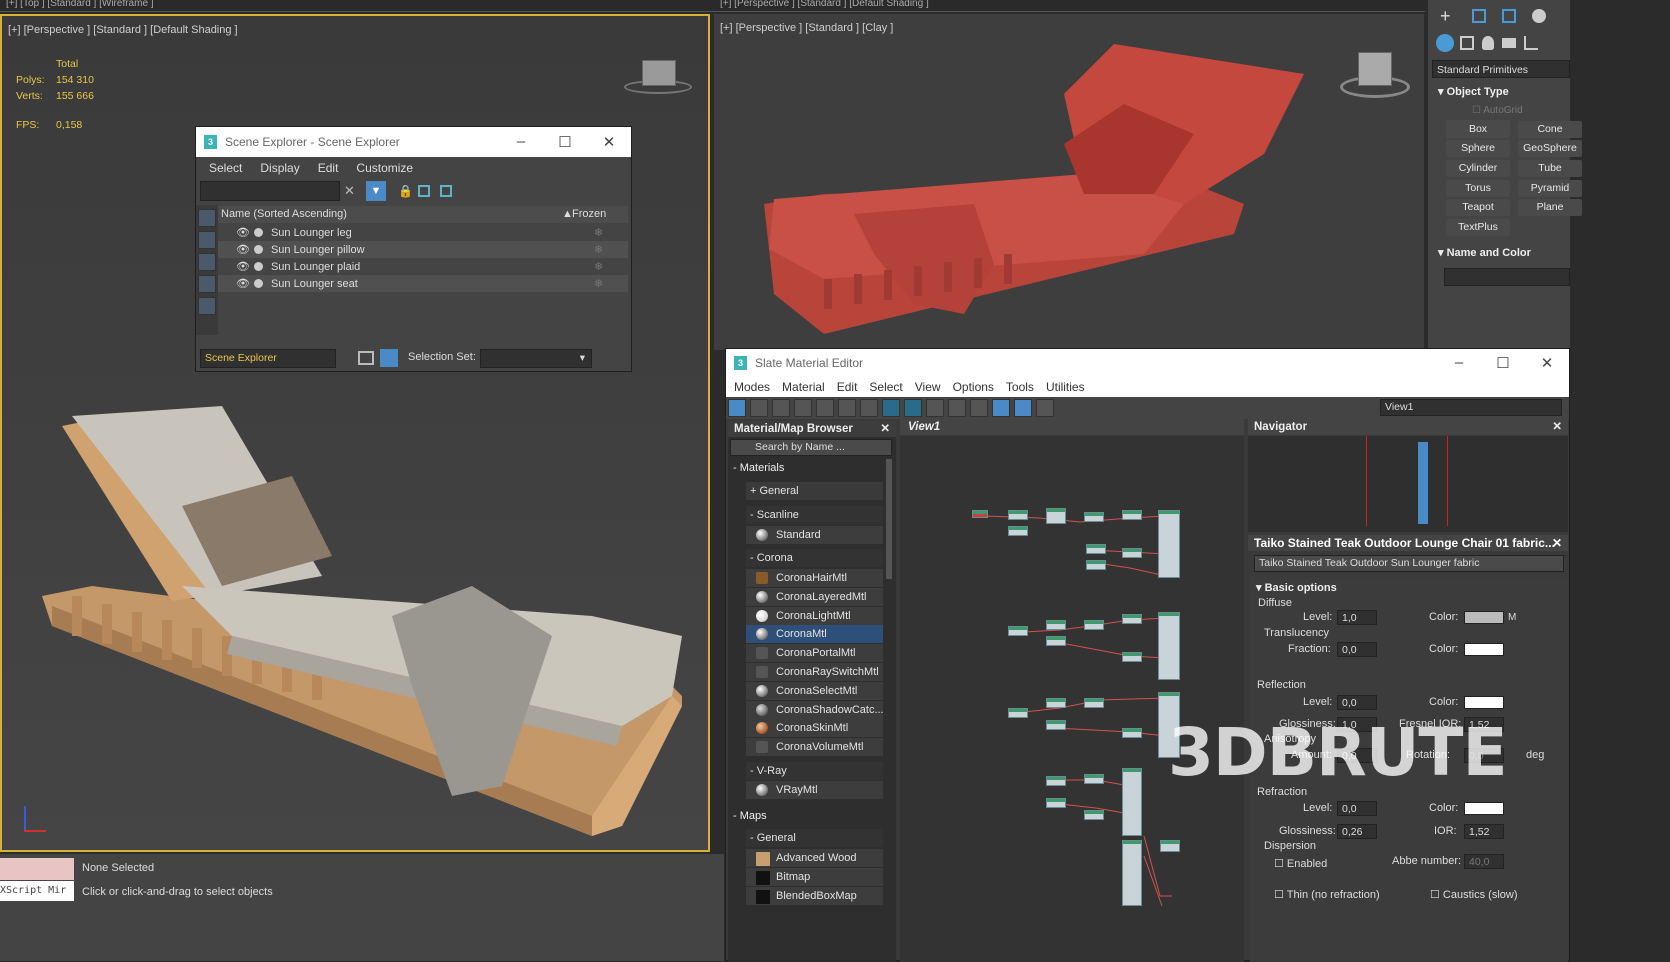 The height and width of the screenshot is (962, 1670). I want to click on scene-row: 👁 Sun Lounger leg ❄, so click(423, 232).